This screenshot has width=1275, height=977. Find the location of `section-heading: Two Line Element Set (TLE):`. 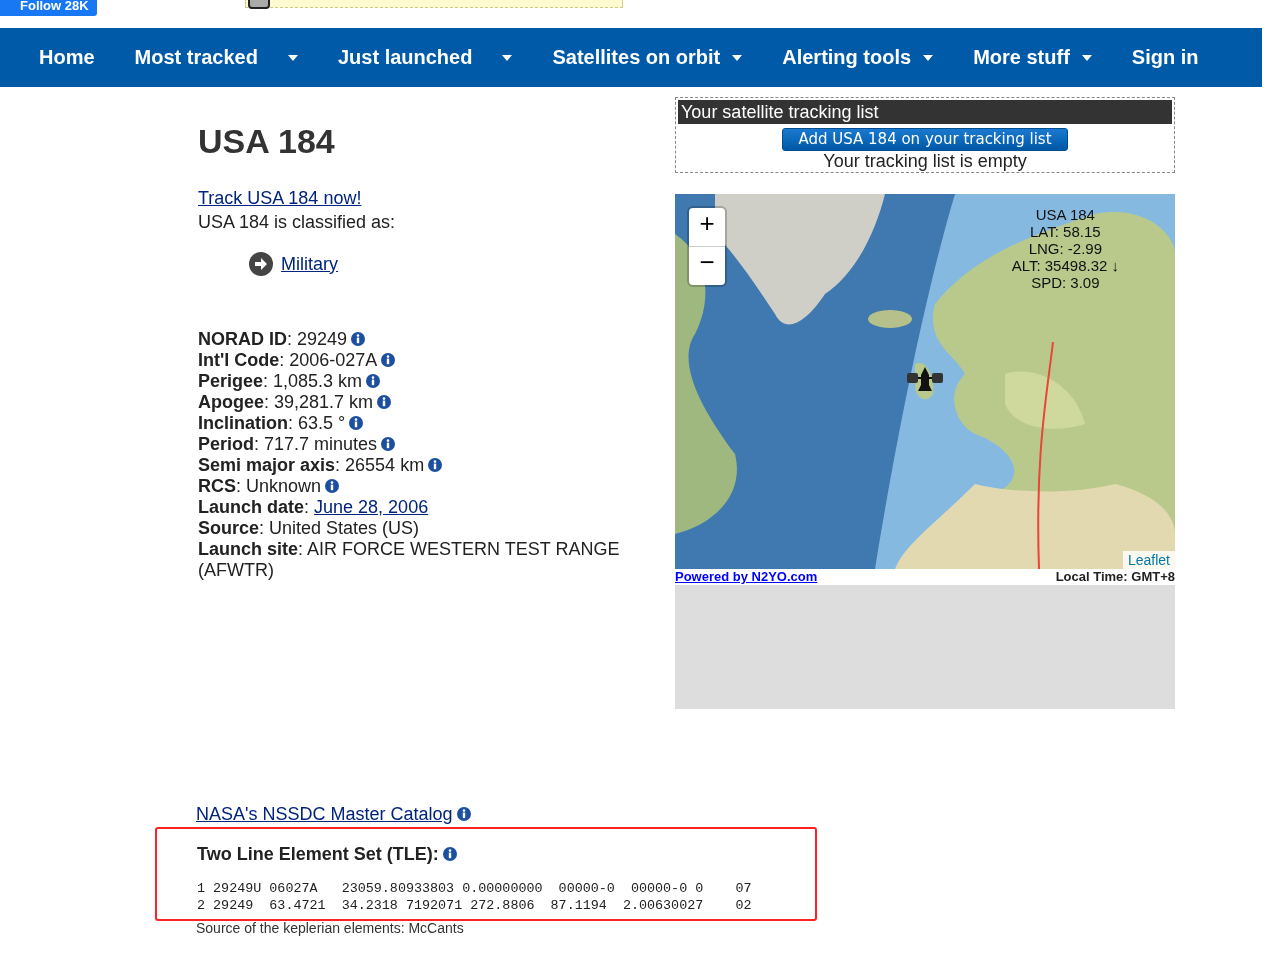

section-heading: Two Line Element Set (TLE): is located at coordinates (318, 854).